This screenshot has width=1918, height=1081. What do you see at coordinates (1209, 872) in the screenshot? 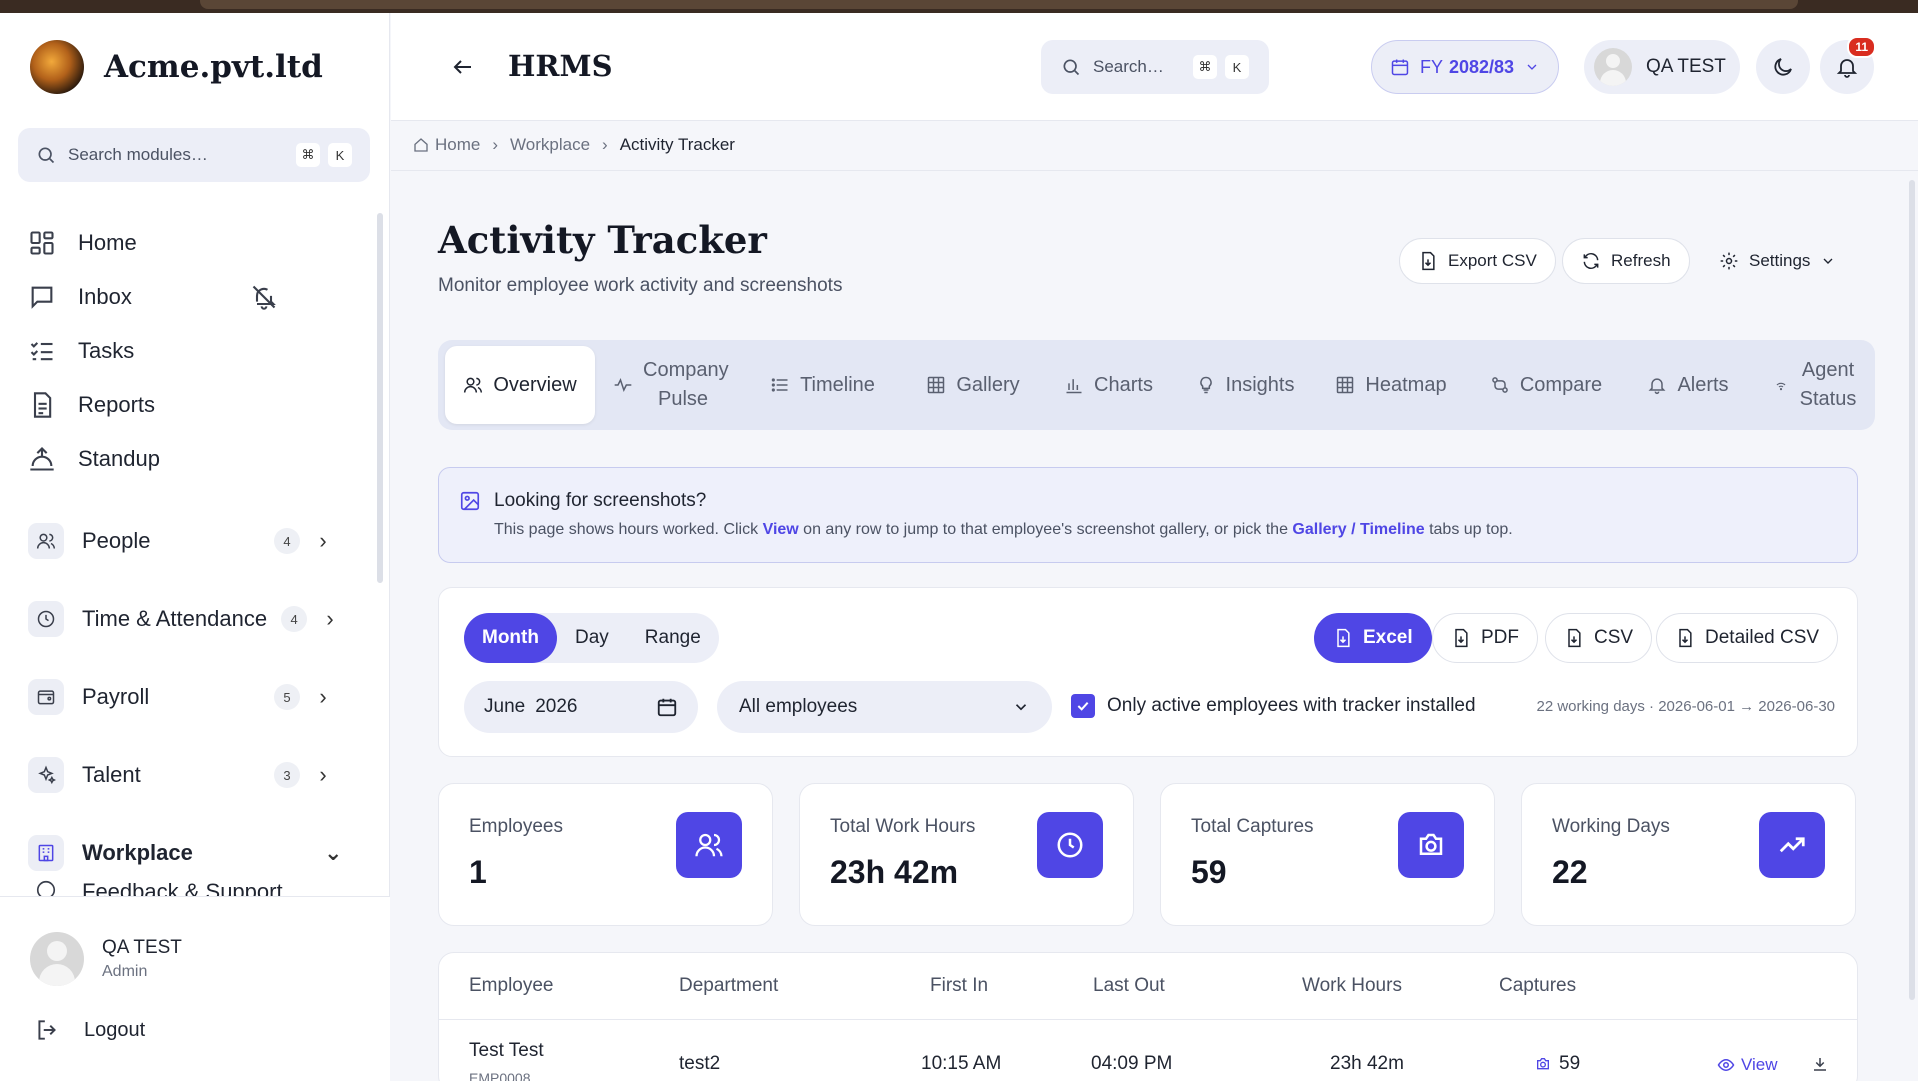
I see `stat-value: 59` at bounding box center [1209, 872].